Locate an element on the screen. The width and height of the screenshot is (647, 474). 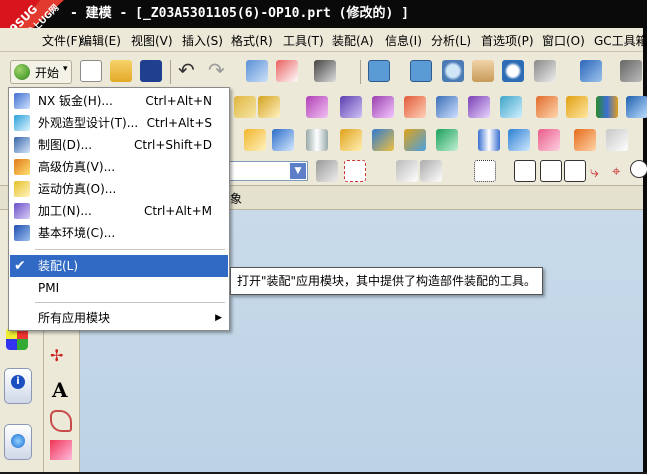
menu-item-shape-studio: 外观造型设计(T)... Ctrl+Alt+S is located at coordinates (119, 123).